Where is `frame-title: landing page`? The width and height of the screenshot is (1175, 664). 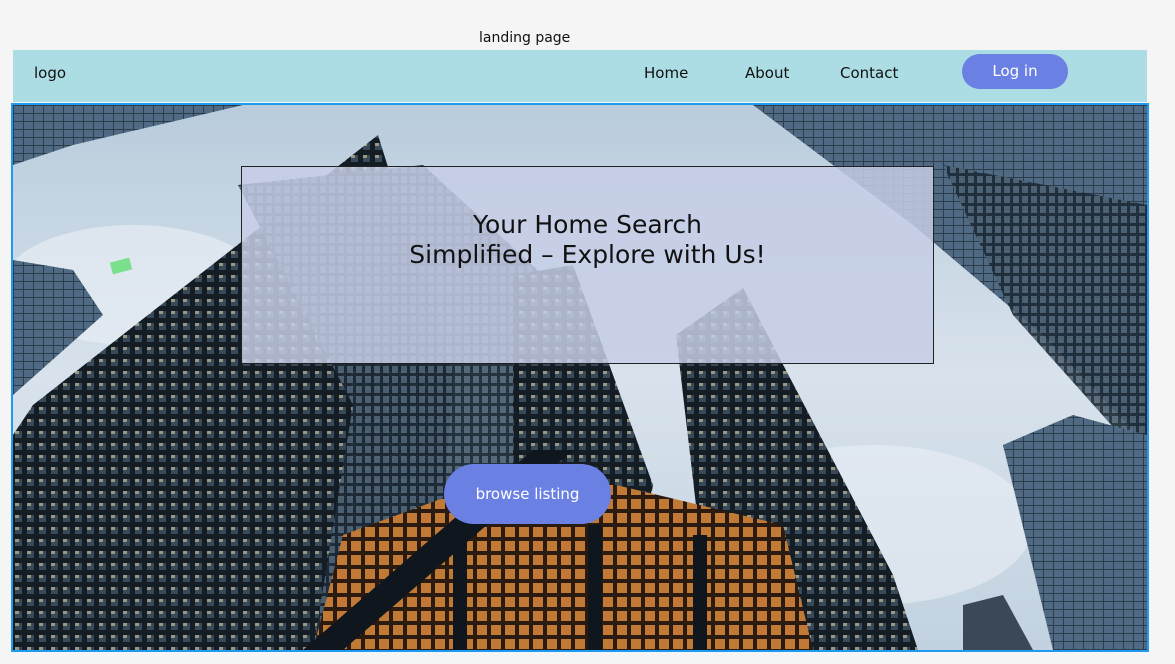 frame-title: landing page is located at coordinates (525, 38).